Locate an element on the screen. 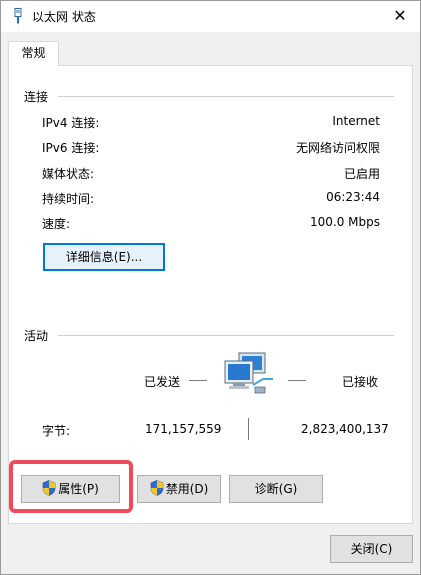 The image size is (421, 575). close-button: 关闭(C) is located at coordinates (371, 549).